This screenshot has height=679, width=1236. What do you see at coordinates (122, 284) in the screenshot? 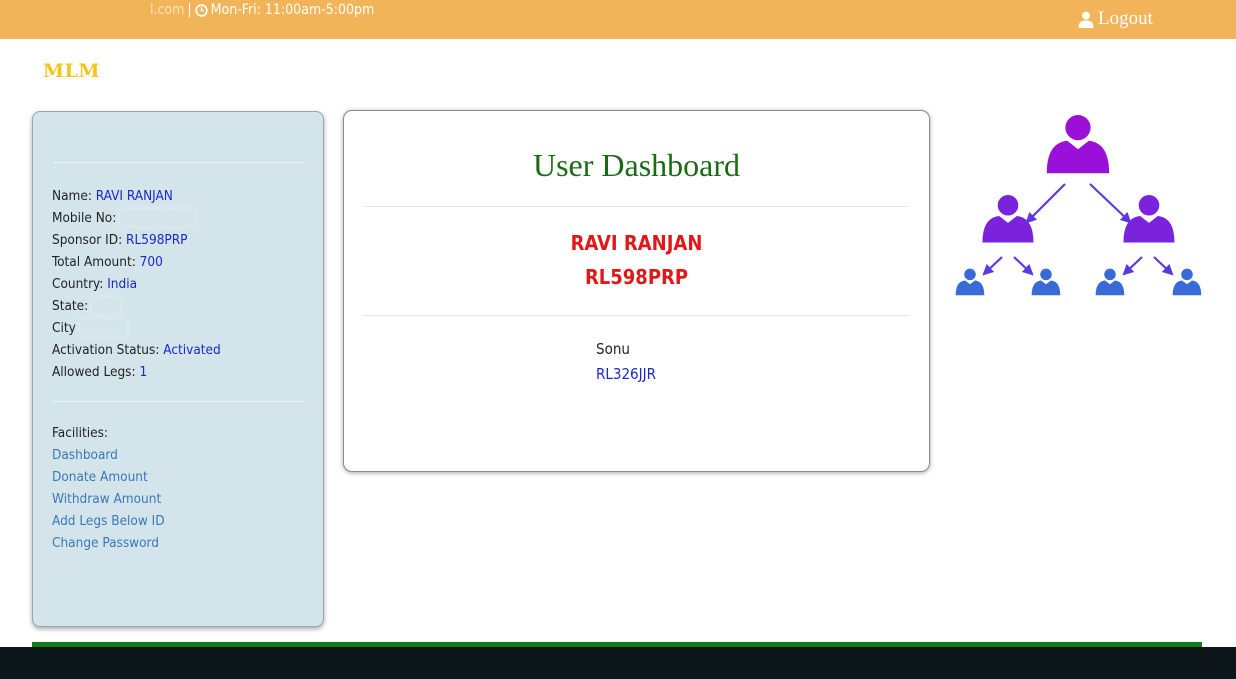
I see `profile-country-value: India` at bounding box center [122, 284].